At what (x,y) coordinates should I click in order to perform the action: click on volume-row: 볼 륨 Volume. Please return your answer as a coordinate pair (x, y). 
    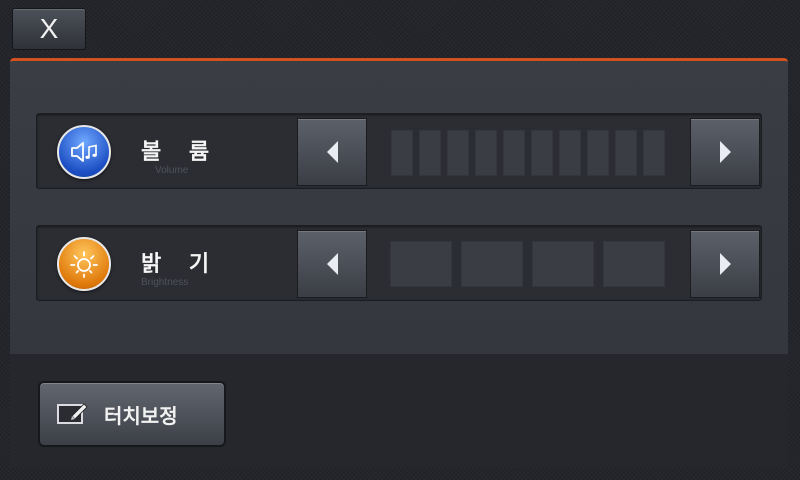
    Looking at the image, I should click on (399, 151).